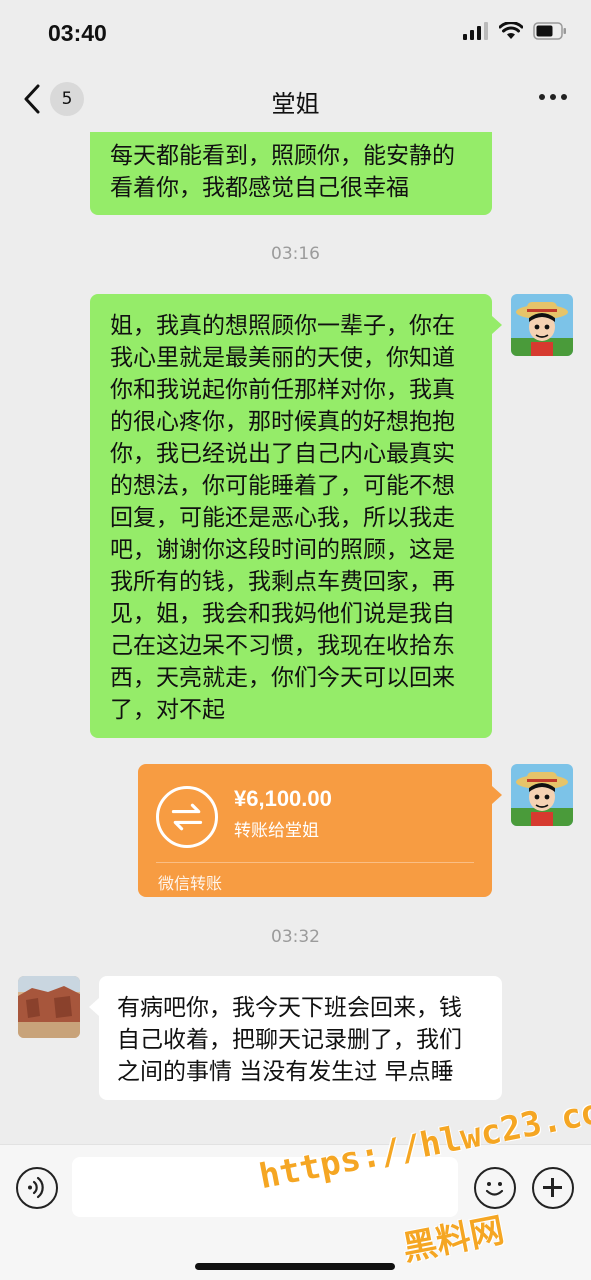 The image size is (591, 1280). Describe the element at coordinates (282, 486) in the screenshot. I see `message-text-line: 的想法，你可能睡着了，可能不想` at that location.